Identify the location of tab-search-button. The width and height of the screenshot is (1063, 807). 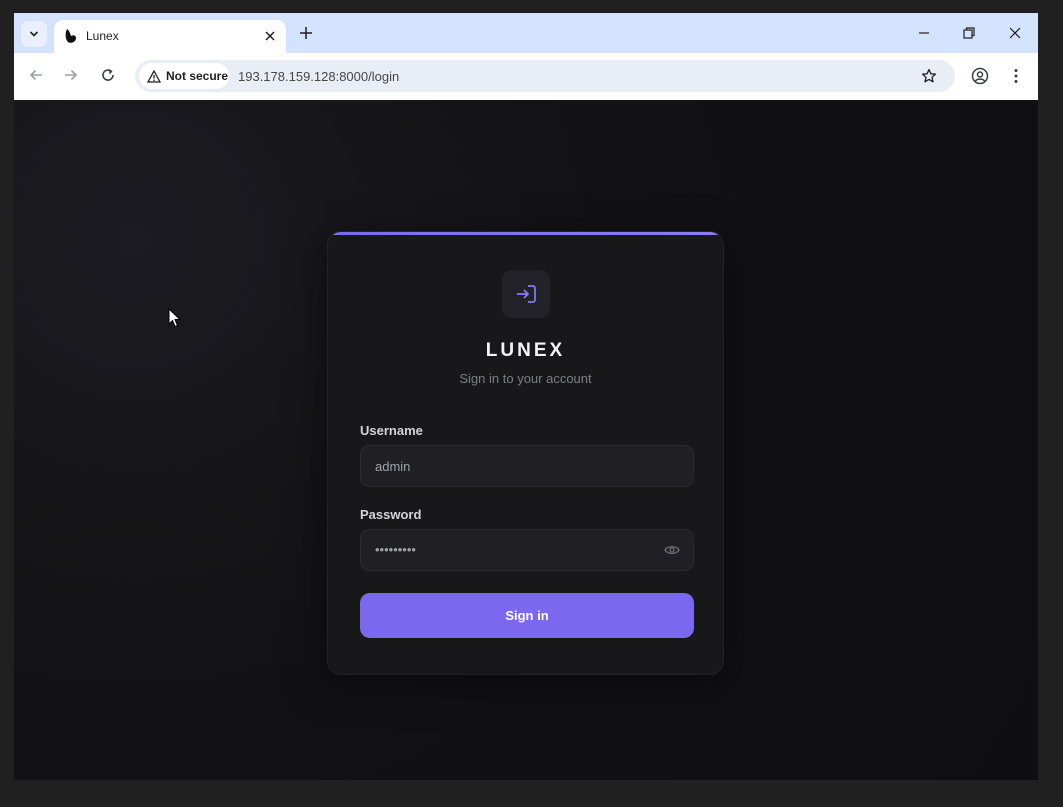
(34, 34).